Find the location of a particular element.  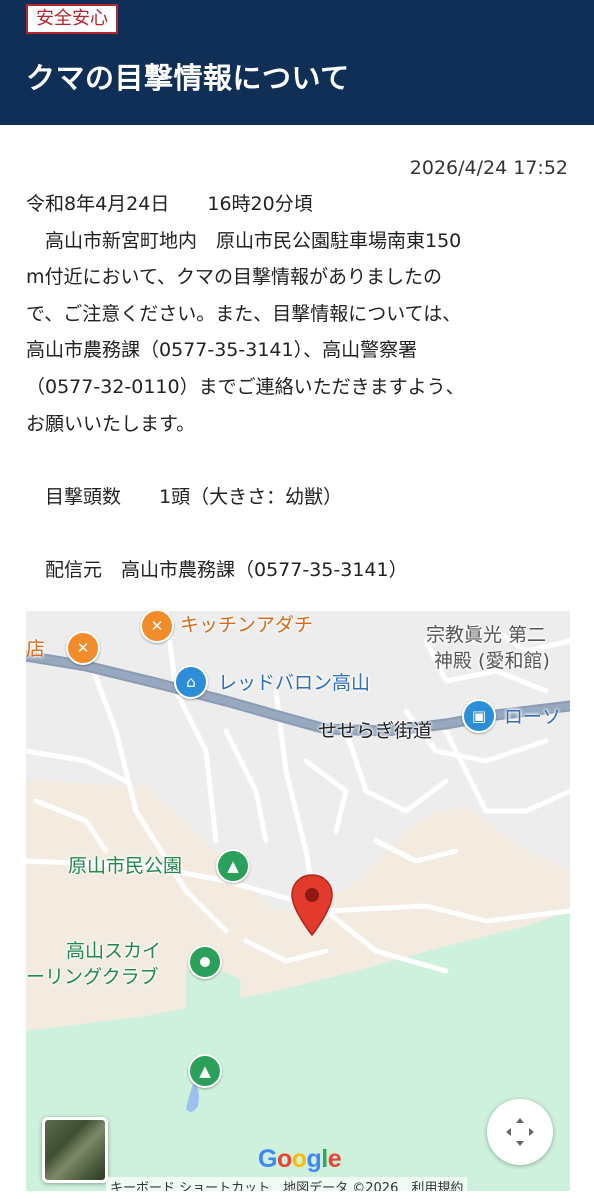

store-icon: ▣ is located at coordinates (479, 716).